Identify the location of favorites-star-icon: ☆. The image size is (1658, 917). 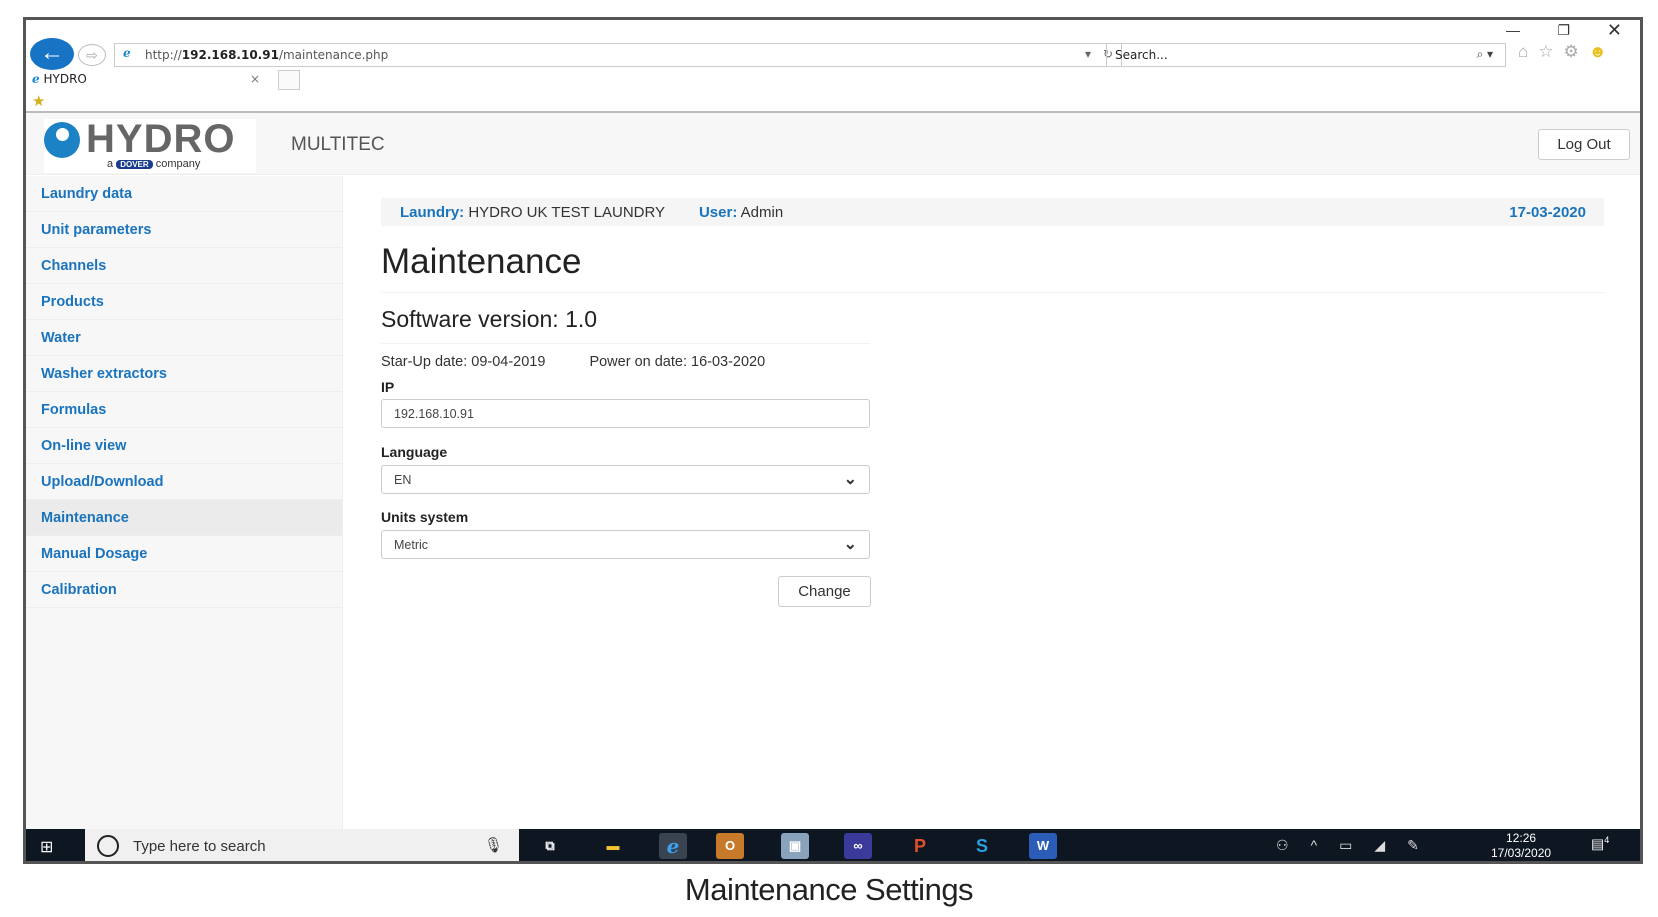
(1550, 51).